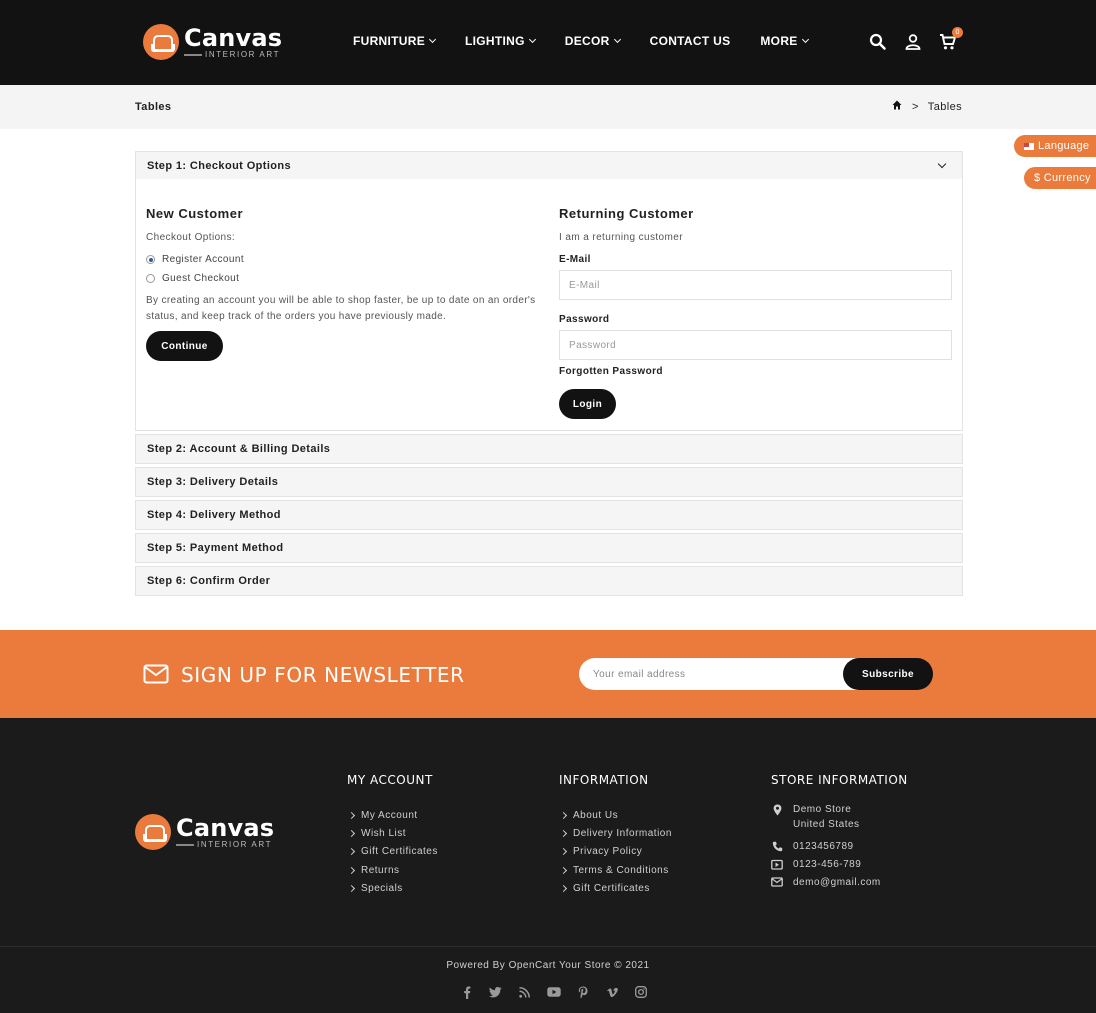  What do you see at coordinates (156, 676) in the screenshot?
I see `envelope-icon` at bounding box center [156, 676].